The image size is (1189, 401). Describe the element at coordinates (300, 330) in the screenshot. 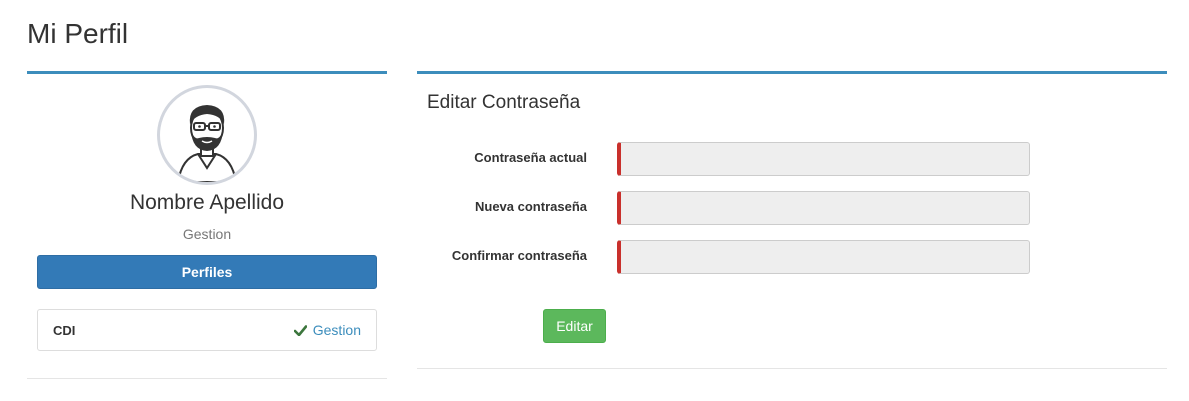

I see `check-icon` at that location.